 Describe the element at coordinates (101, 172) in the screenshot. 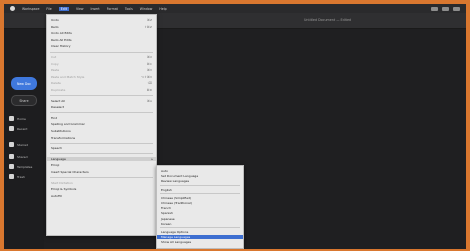

I see `edit-menu-item-insert-special-characters: Insert Special Characters` at that location.